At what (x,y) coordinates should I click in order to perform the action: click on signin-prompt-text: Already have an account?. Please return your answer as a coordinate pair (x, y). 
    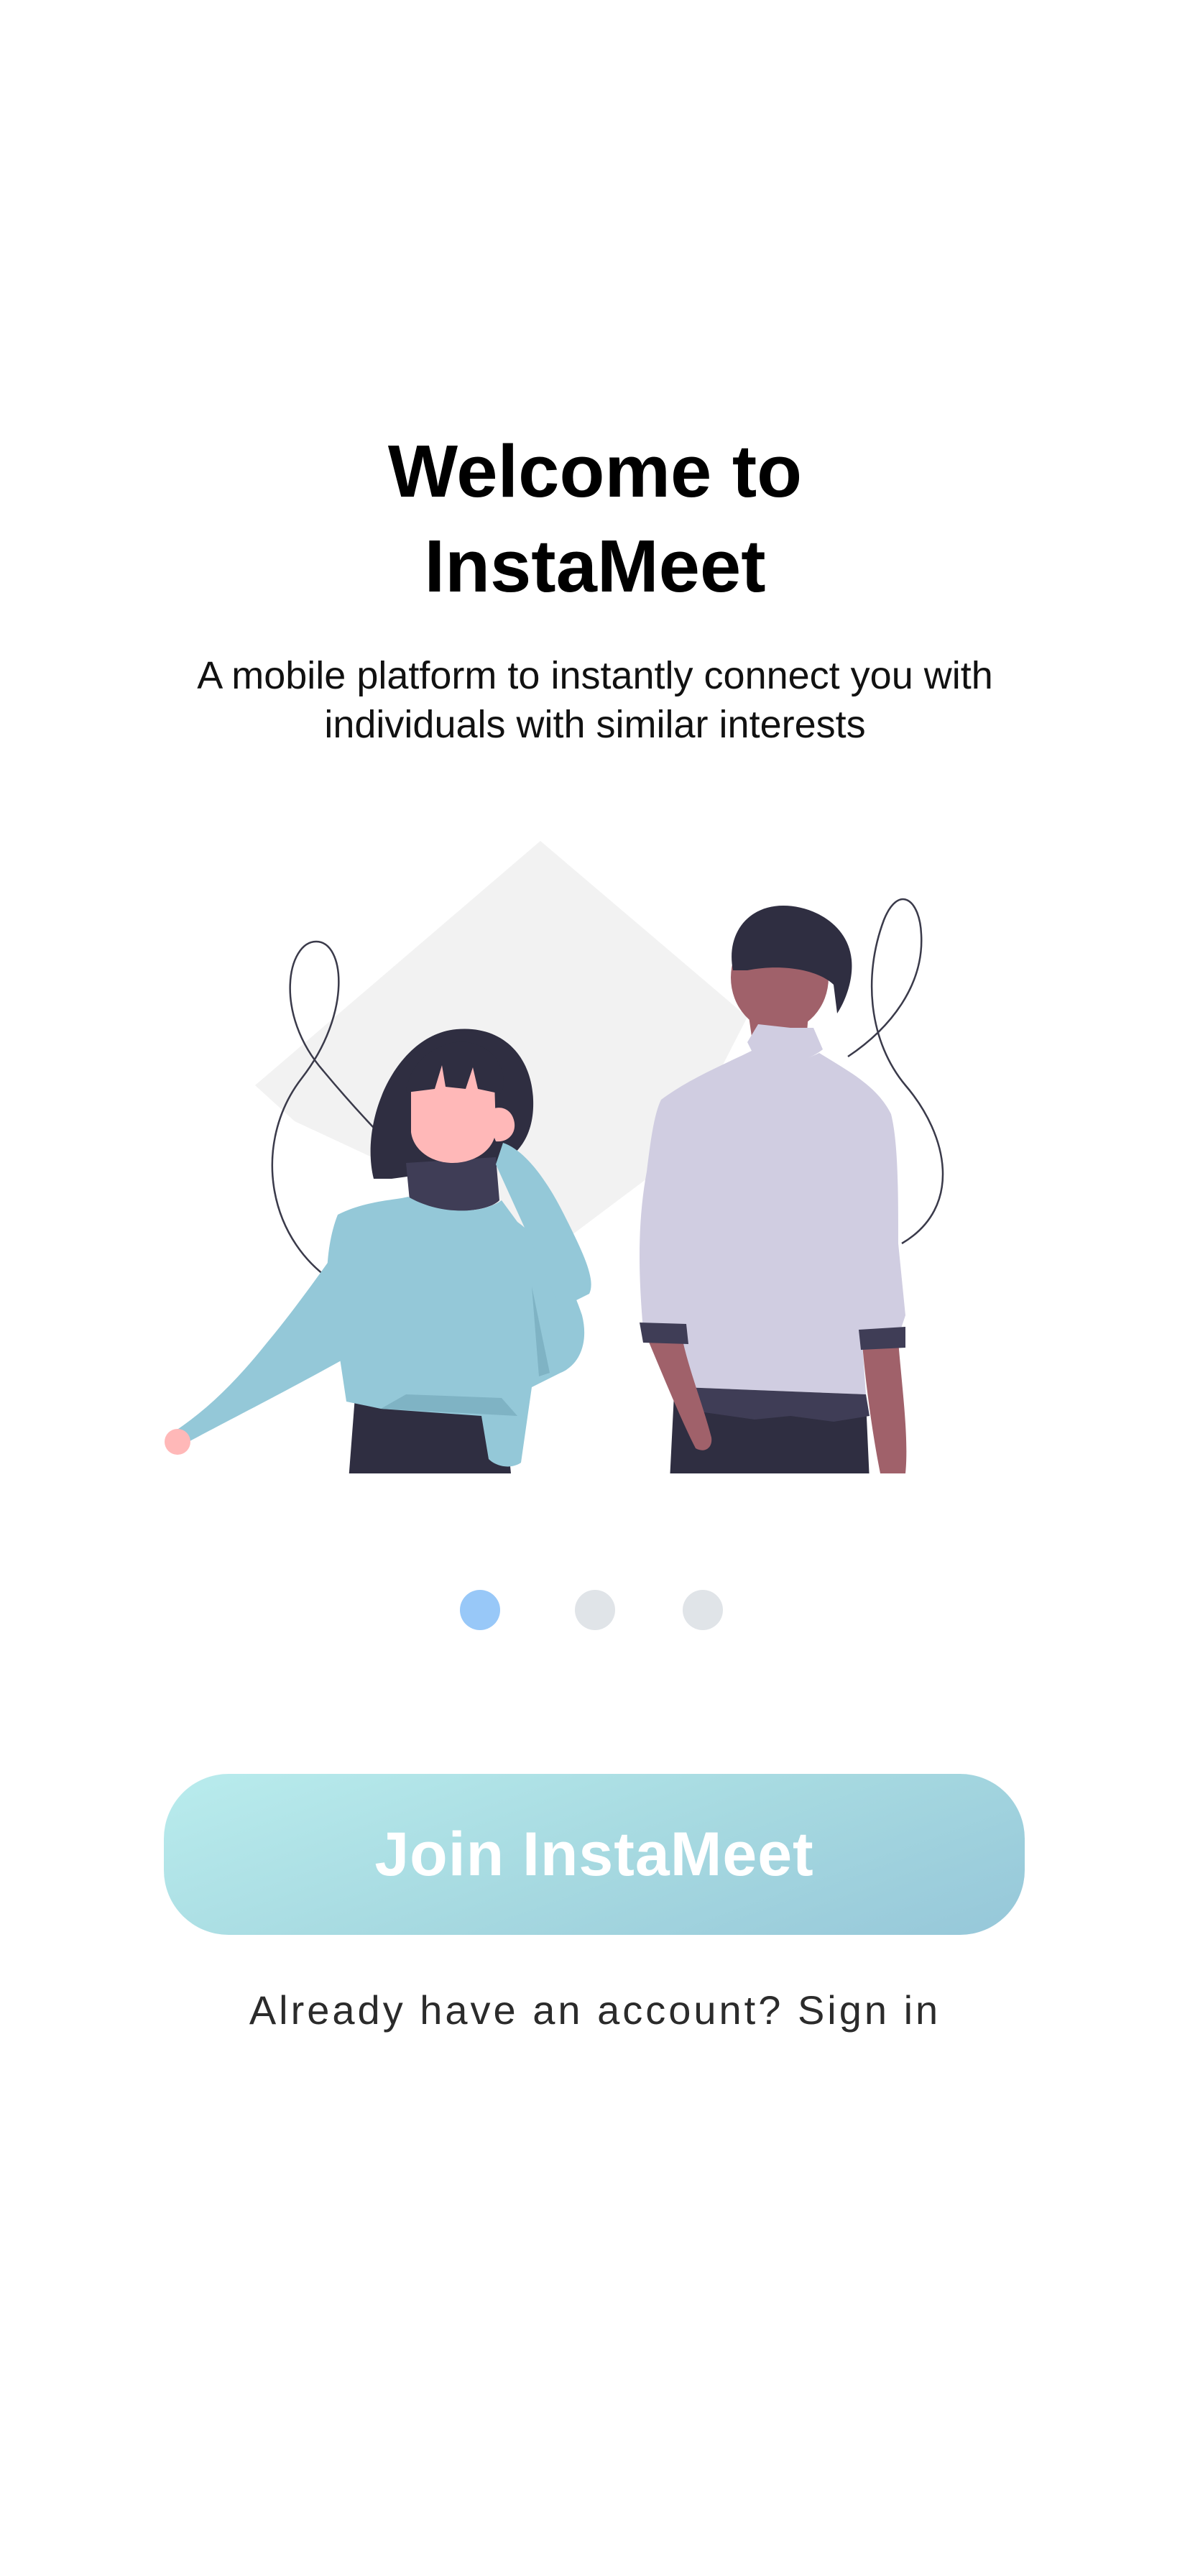
    Looking at the image, I should click on (516, 2010).